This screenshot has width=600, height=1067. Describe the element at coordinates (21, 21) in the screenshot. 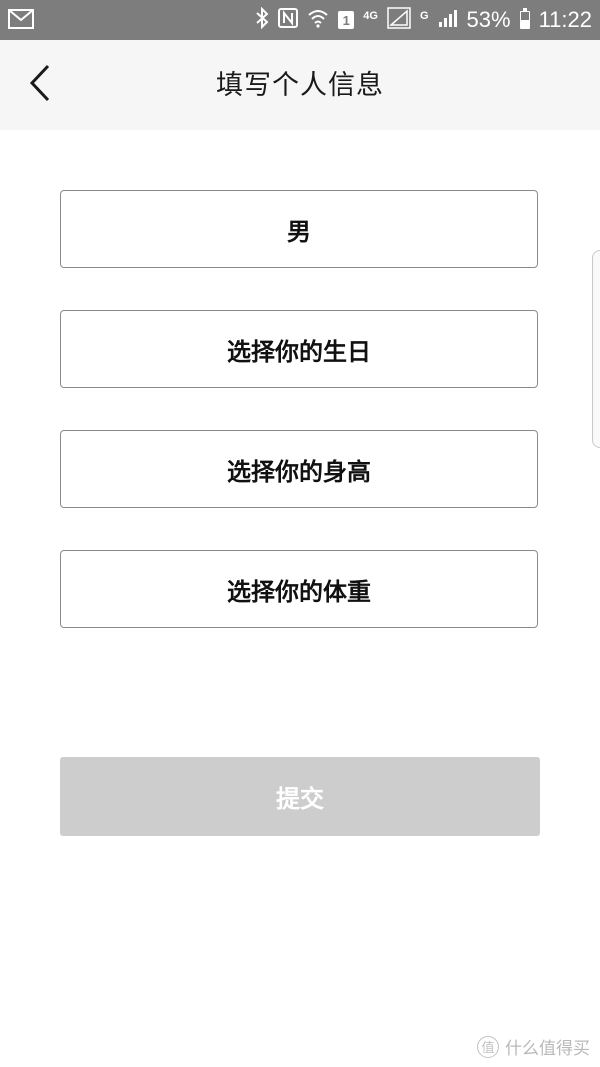

I see `mail-icon` at that location.